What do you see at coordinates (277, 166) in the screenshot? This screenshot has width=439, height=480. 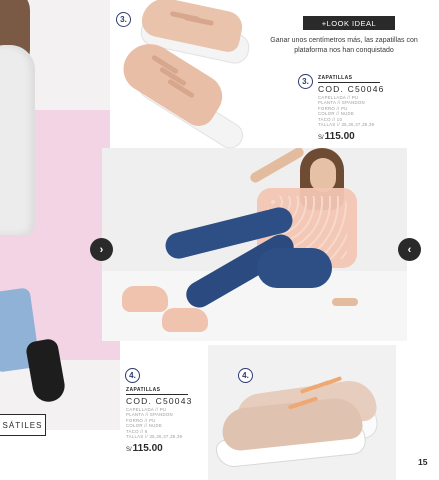 I see `model-arm` at bounding box center [277, 166].